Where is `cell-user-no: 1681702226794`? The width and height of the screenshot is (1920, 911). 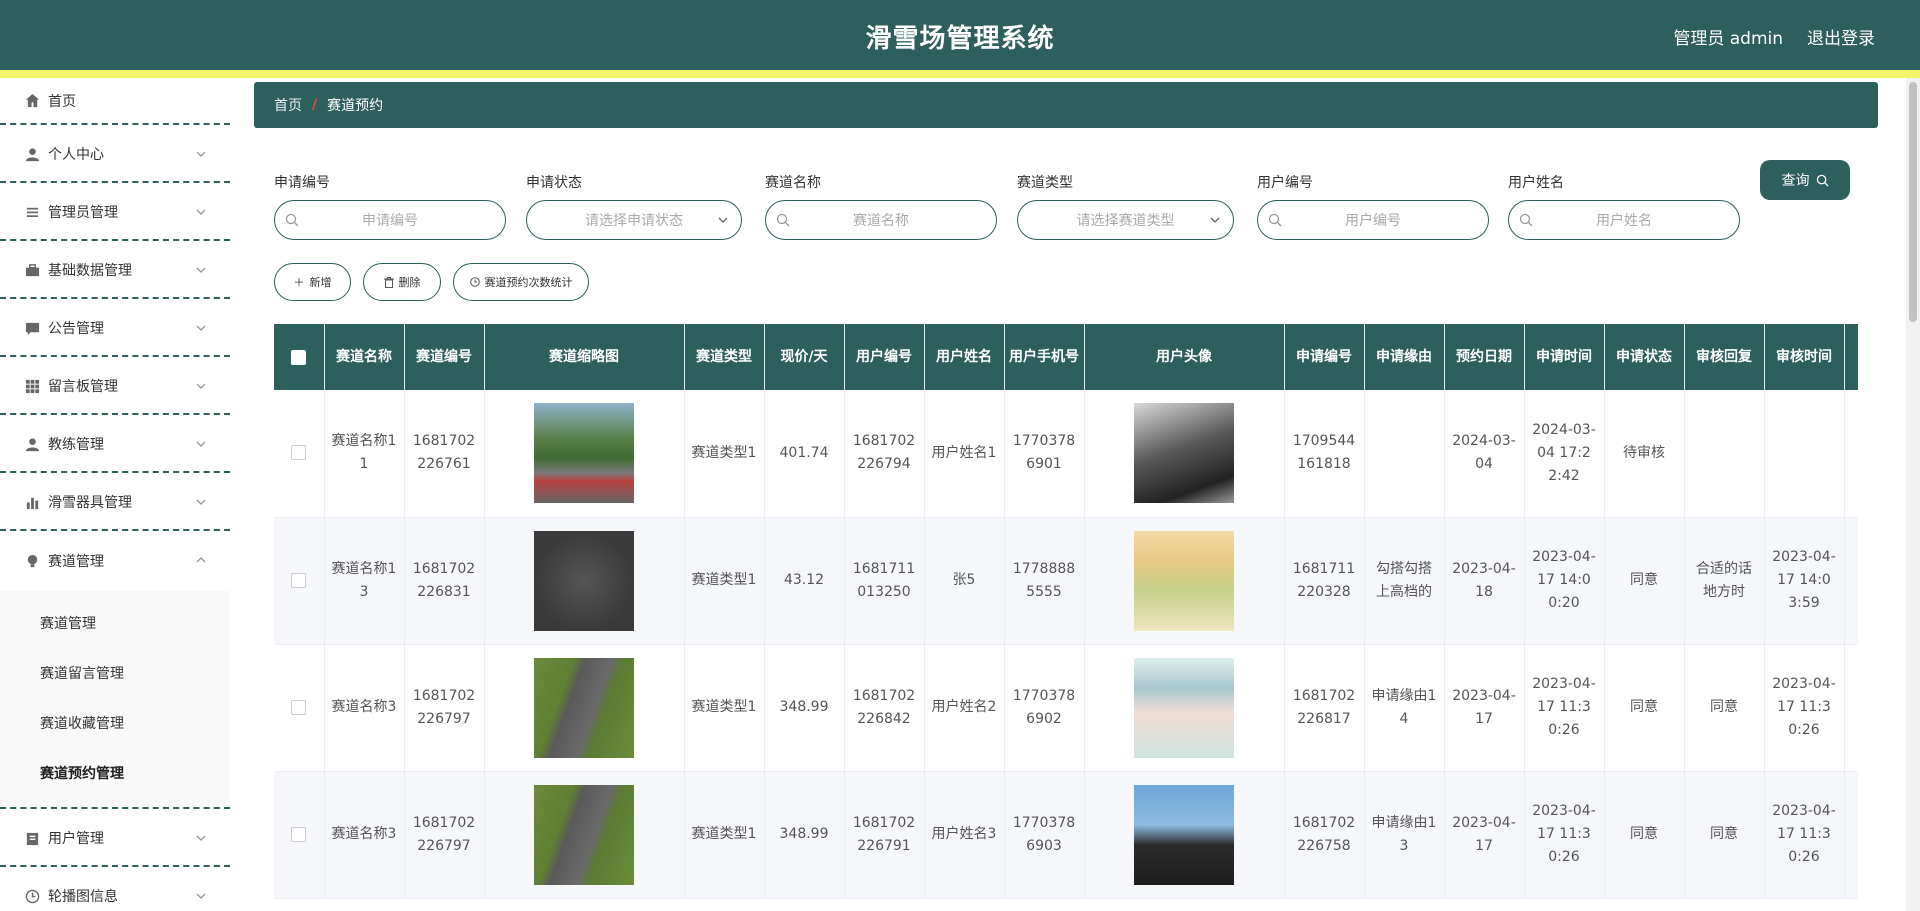
cell-user-no: 1681702226794 is located at coordinates (884, 454).